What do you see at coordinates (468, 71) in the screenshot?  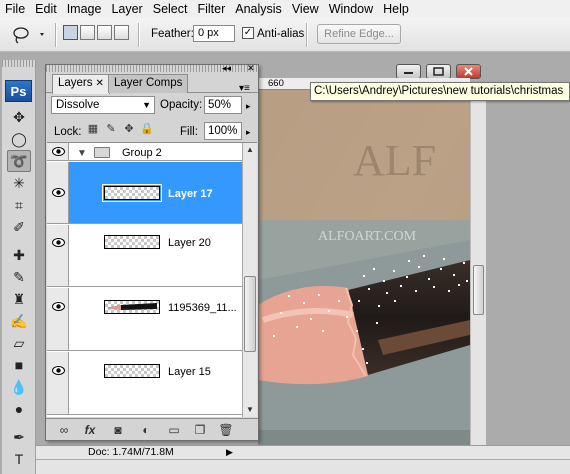 I see `close-window-button` at bounding box center [468, 71].